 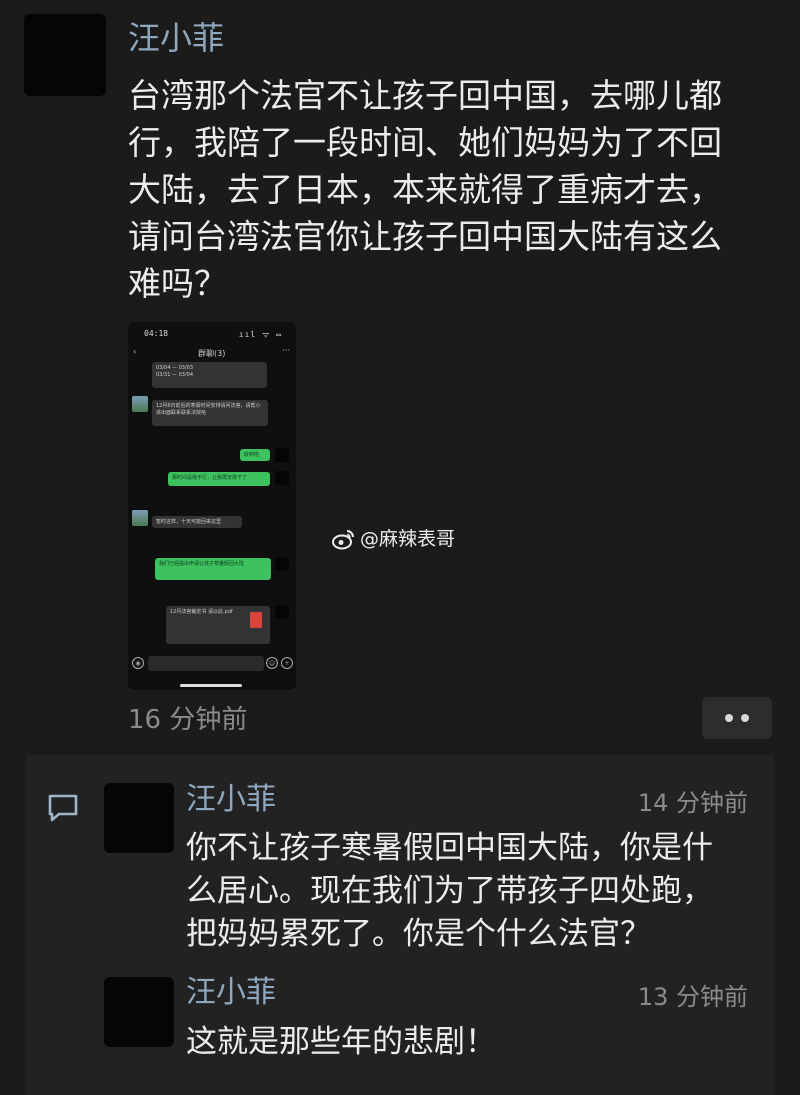 I want to click on chat-message: 收到啦, so click(x=255, y=455).